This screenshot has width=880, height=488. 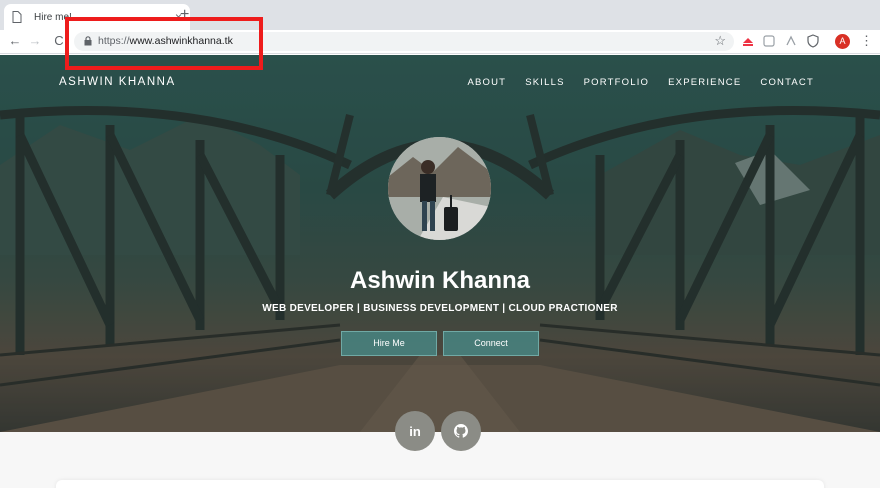 I want to click on connect-button: Connect, so click(x=491, y=343).